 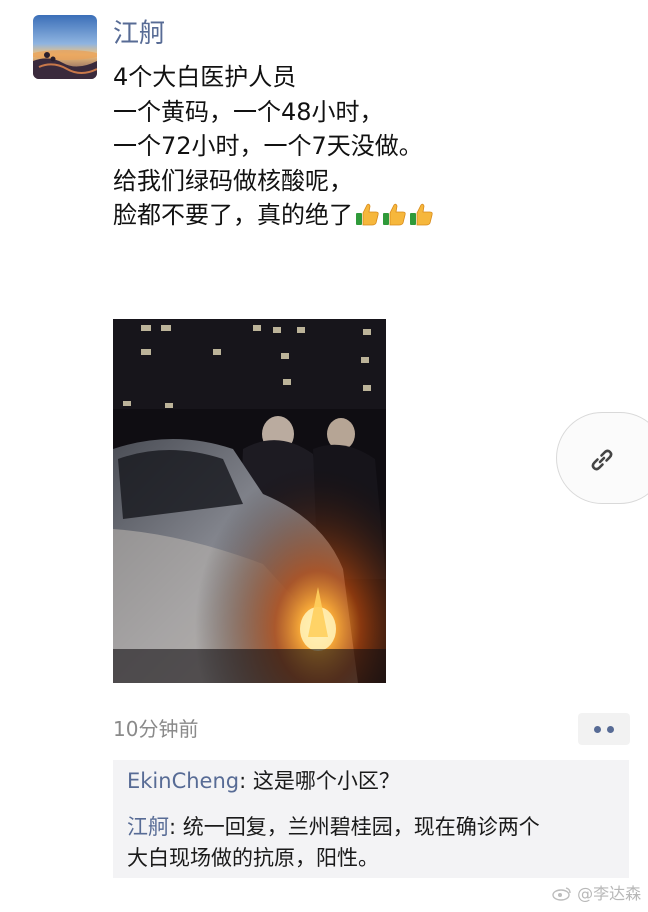 I want to click on link-icon, so click(x=602, y=460).